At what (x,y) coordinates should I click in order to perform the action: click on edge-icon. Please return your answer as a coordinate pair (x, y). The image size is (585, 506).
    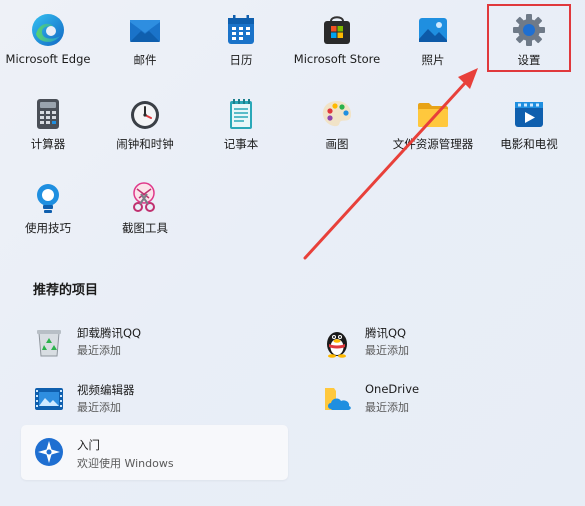
    Looking at the image, I should click on (48, 30).